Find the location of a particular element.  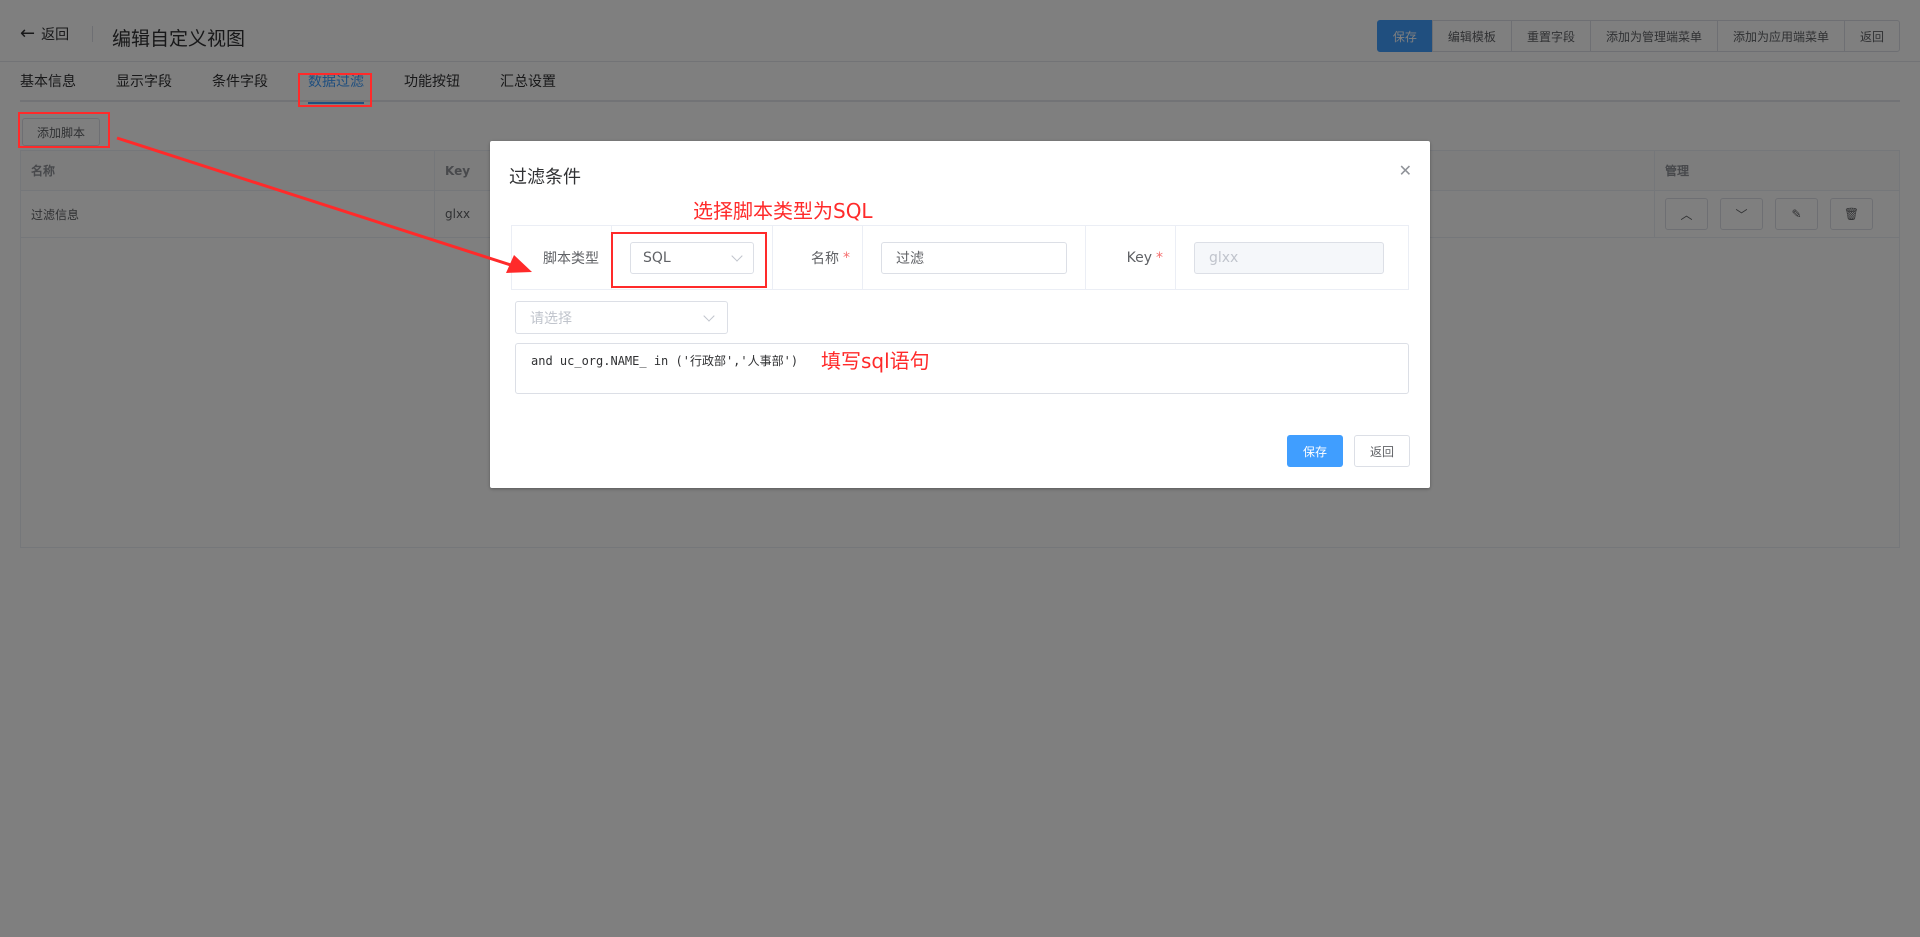

key-input: glxx is located at coordinates (1289, 257).